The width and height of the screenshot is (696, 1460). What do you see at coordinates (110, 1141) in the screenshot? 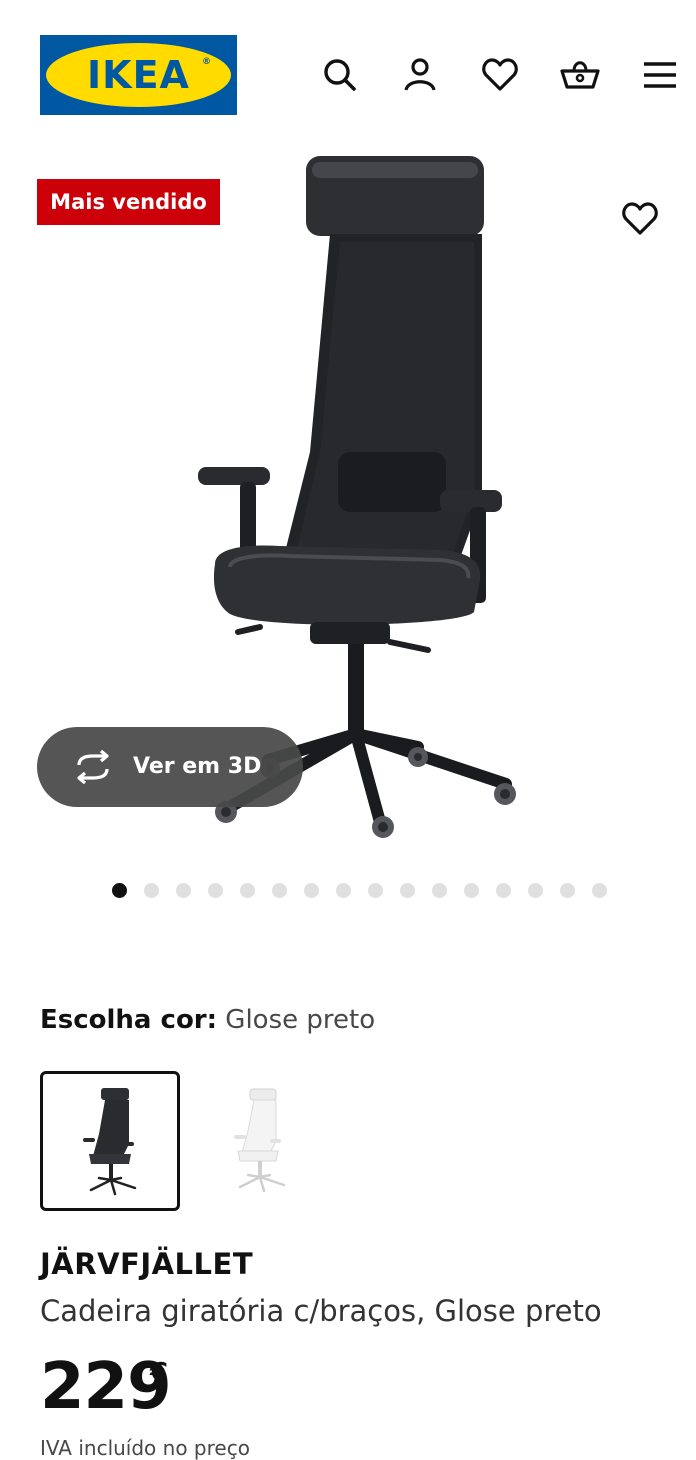
I see `color-option-glose-preto` at bounding box center [110, 1141].